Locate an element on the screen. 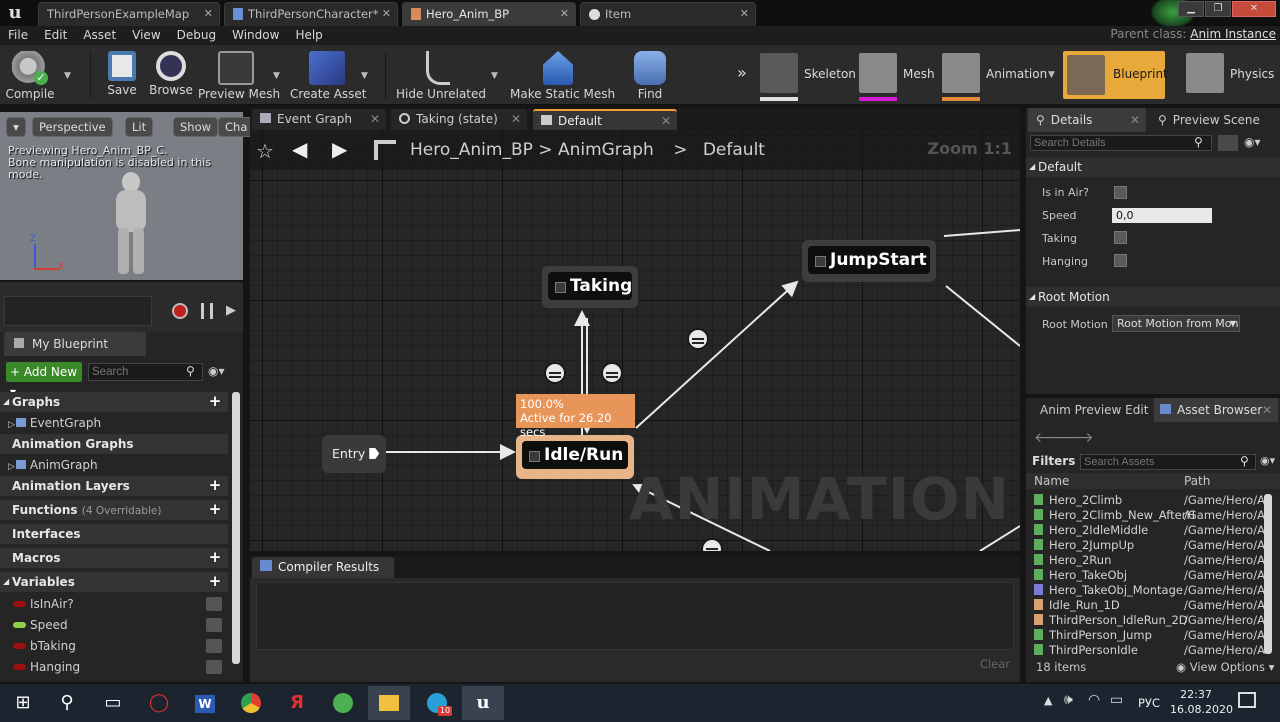  state-node-idle-run: Idle/Run is located at coordinates (575, 457).